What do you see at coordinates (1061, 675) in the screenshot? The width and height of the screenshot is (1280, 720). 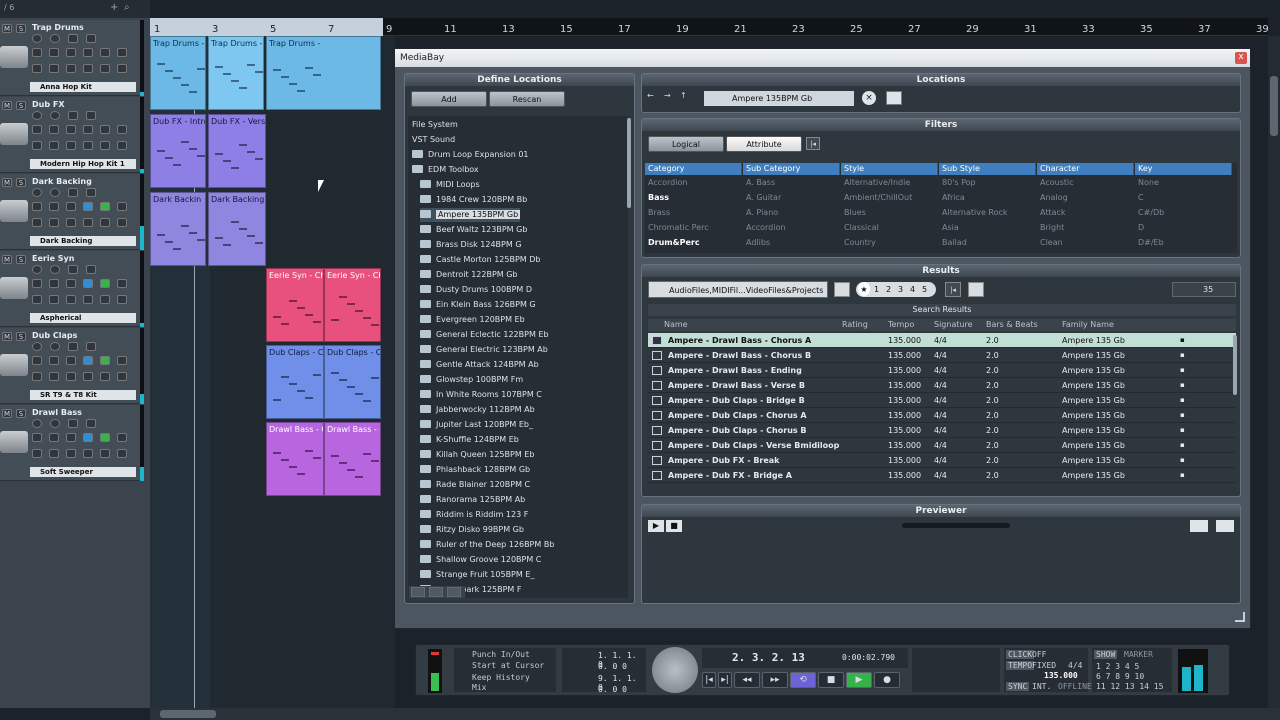 I see `tempo-value: 135.000` at bounding box center [1061, 675].